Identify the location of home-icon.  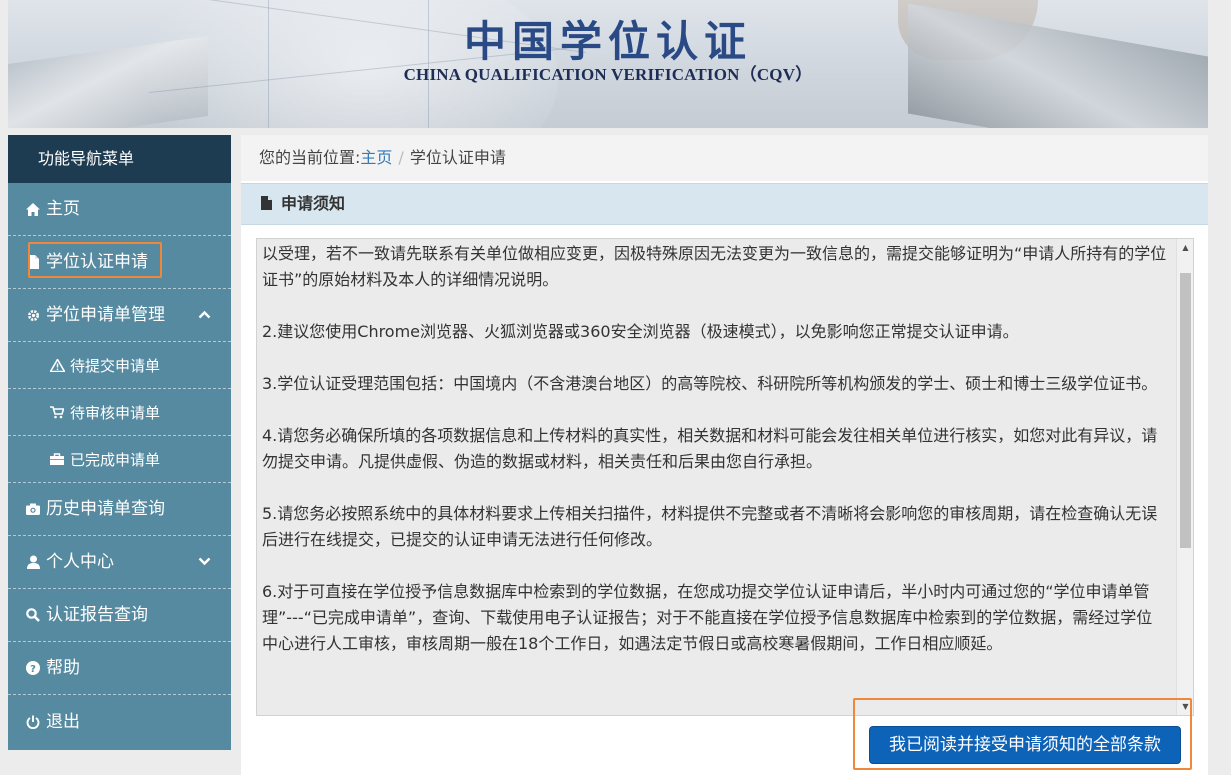
(33, 209).